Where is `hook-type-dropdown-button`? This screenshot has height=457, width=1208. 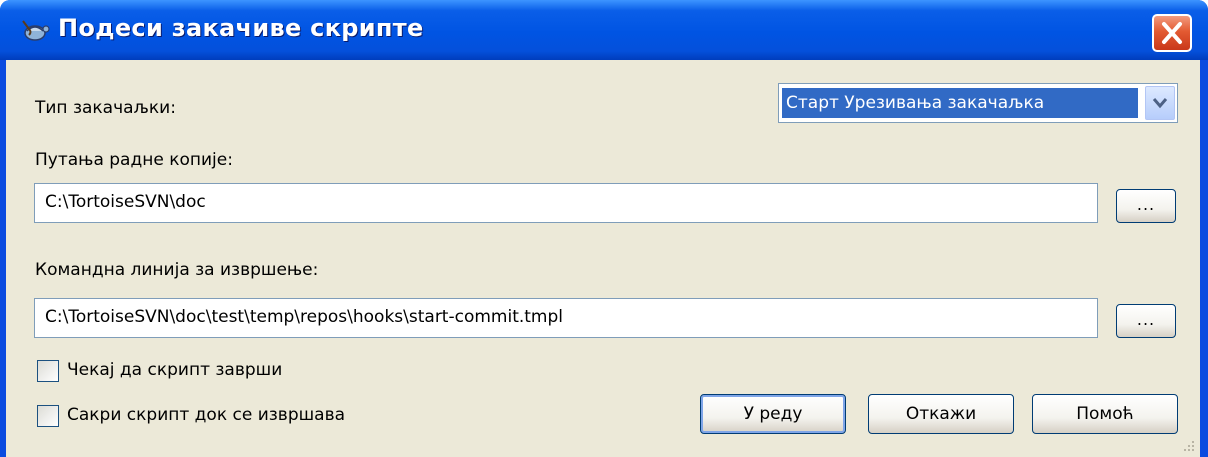
hook-type-dropdown-button is located at coordinates (1160, 103).